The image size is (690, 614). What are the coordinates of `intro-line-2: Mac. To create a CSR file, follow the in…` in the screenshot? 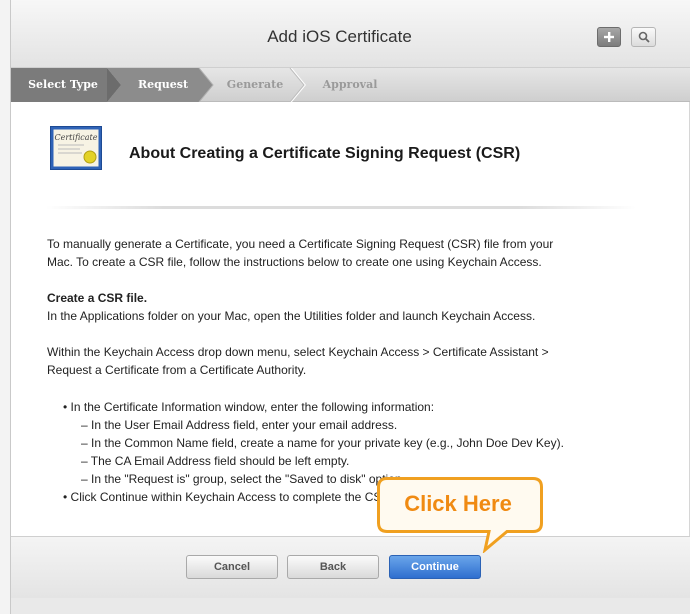 It's located at (294, 262).